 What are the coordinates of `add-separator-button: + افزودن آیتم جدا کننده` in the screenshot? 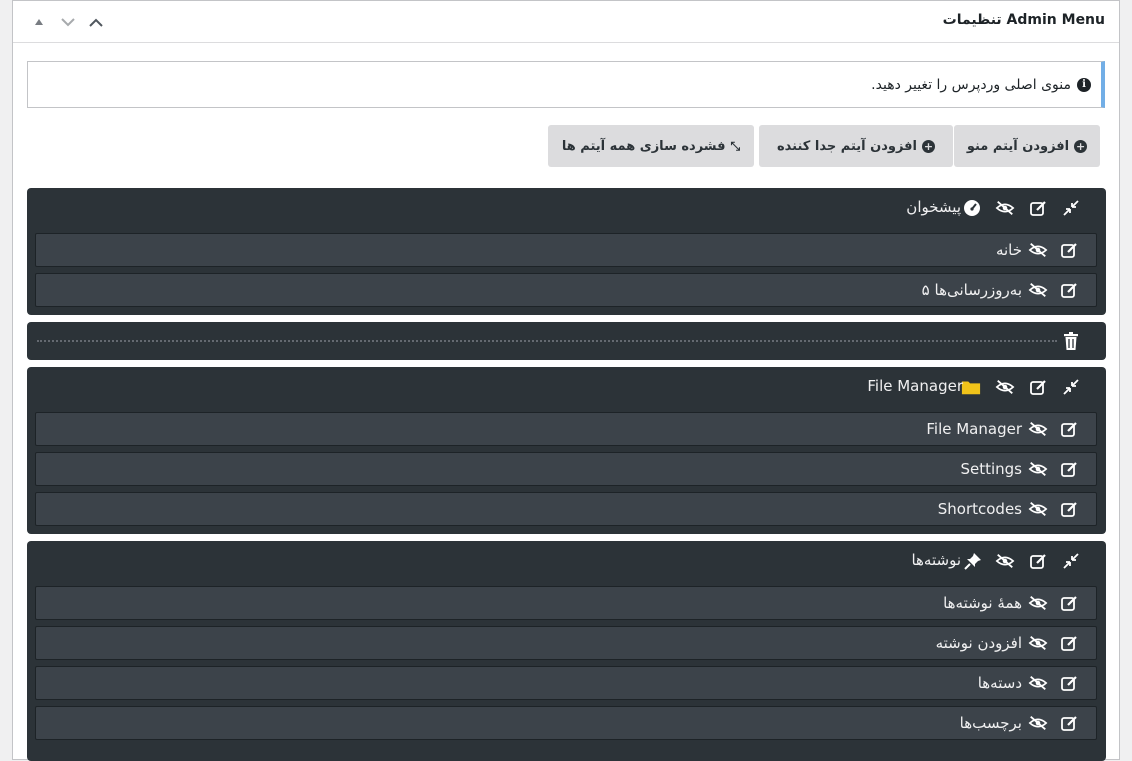 It's located at (856, 146).